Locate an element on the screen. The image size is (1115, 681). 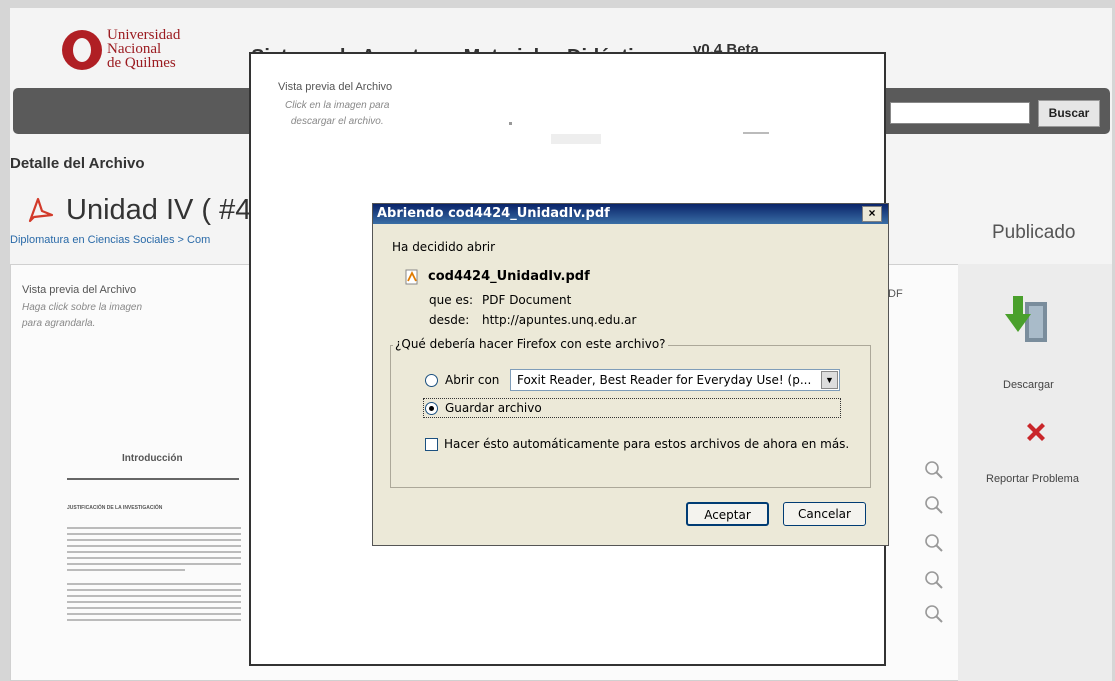
dialog-intro: Ha decidido abrir is located at coordinates (444, 247).